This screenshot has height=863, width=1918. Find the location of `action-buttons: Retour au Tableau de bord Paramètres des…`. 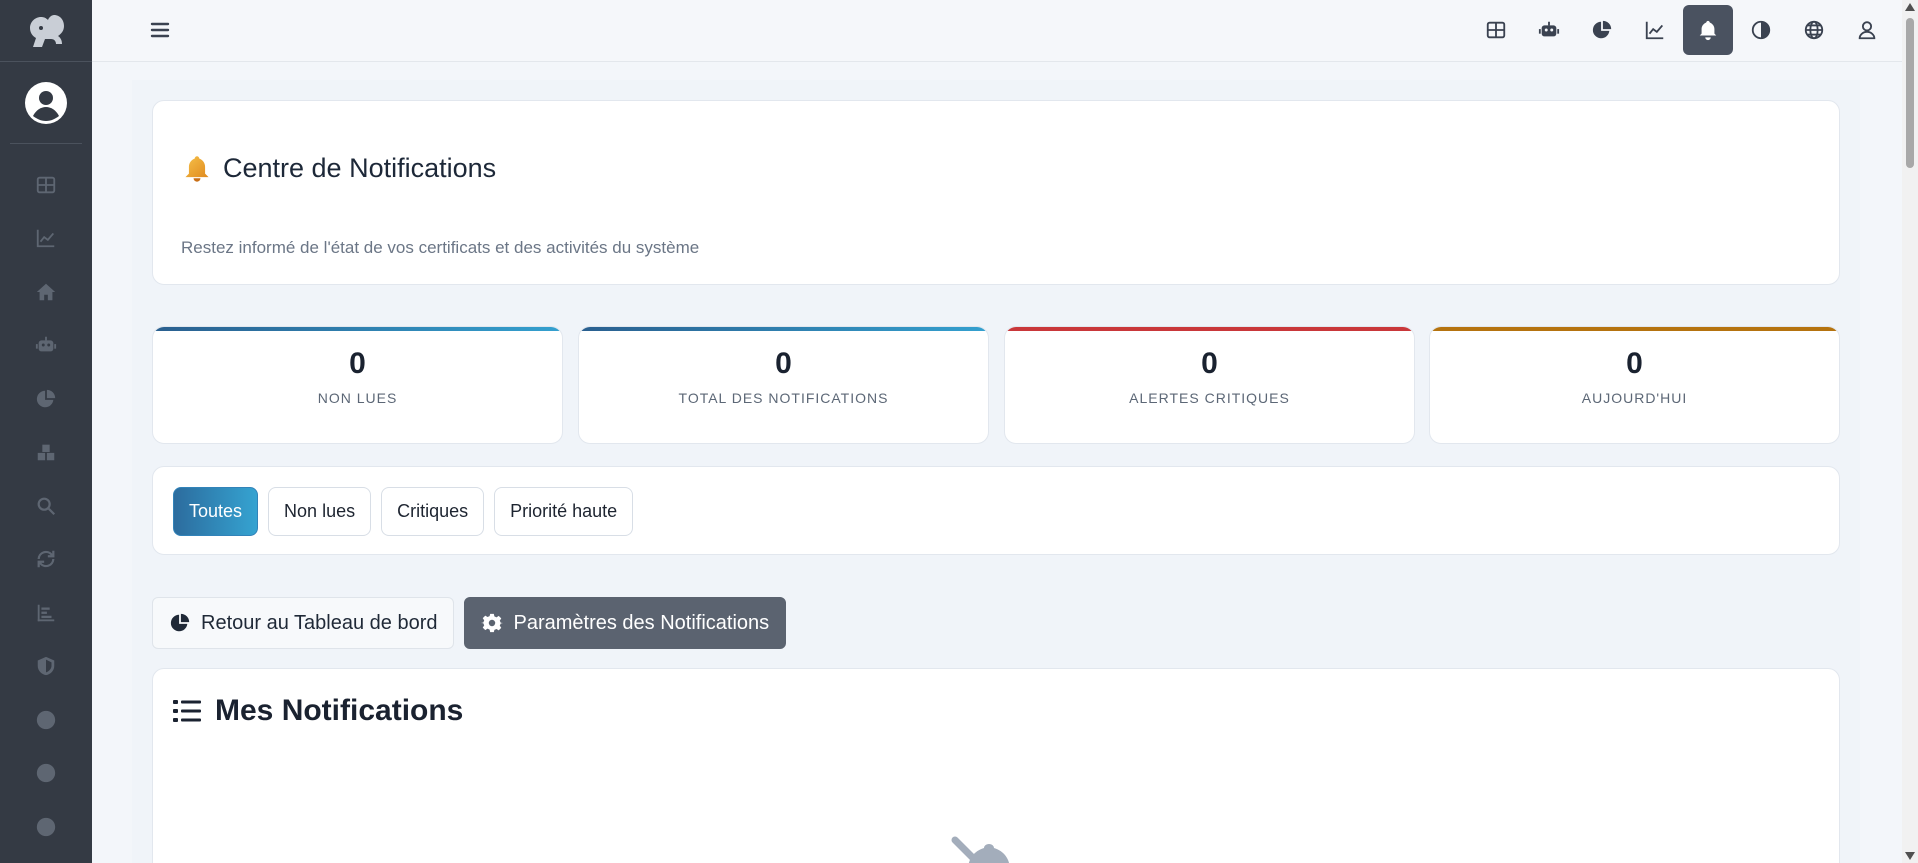

action-buttons: Retour au Tableau de bord Paramètres des… is located at coordinates (469, 623).